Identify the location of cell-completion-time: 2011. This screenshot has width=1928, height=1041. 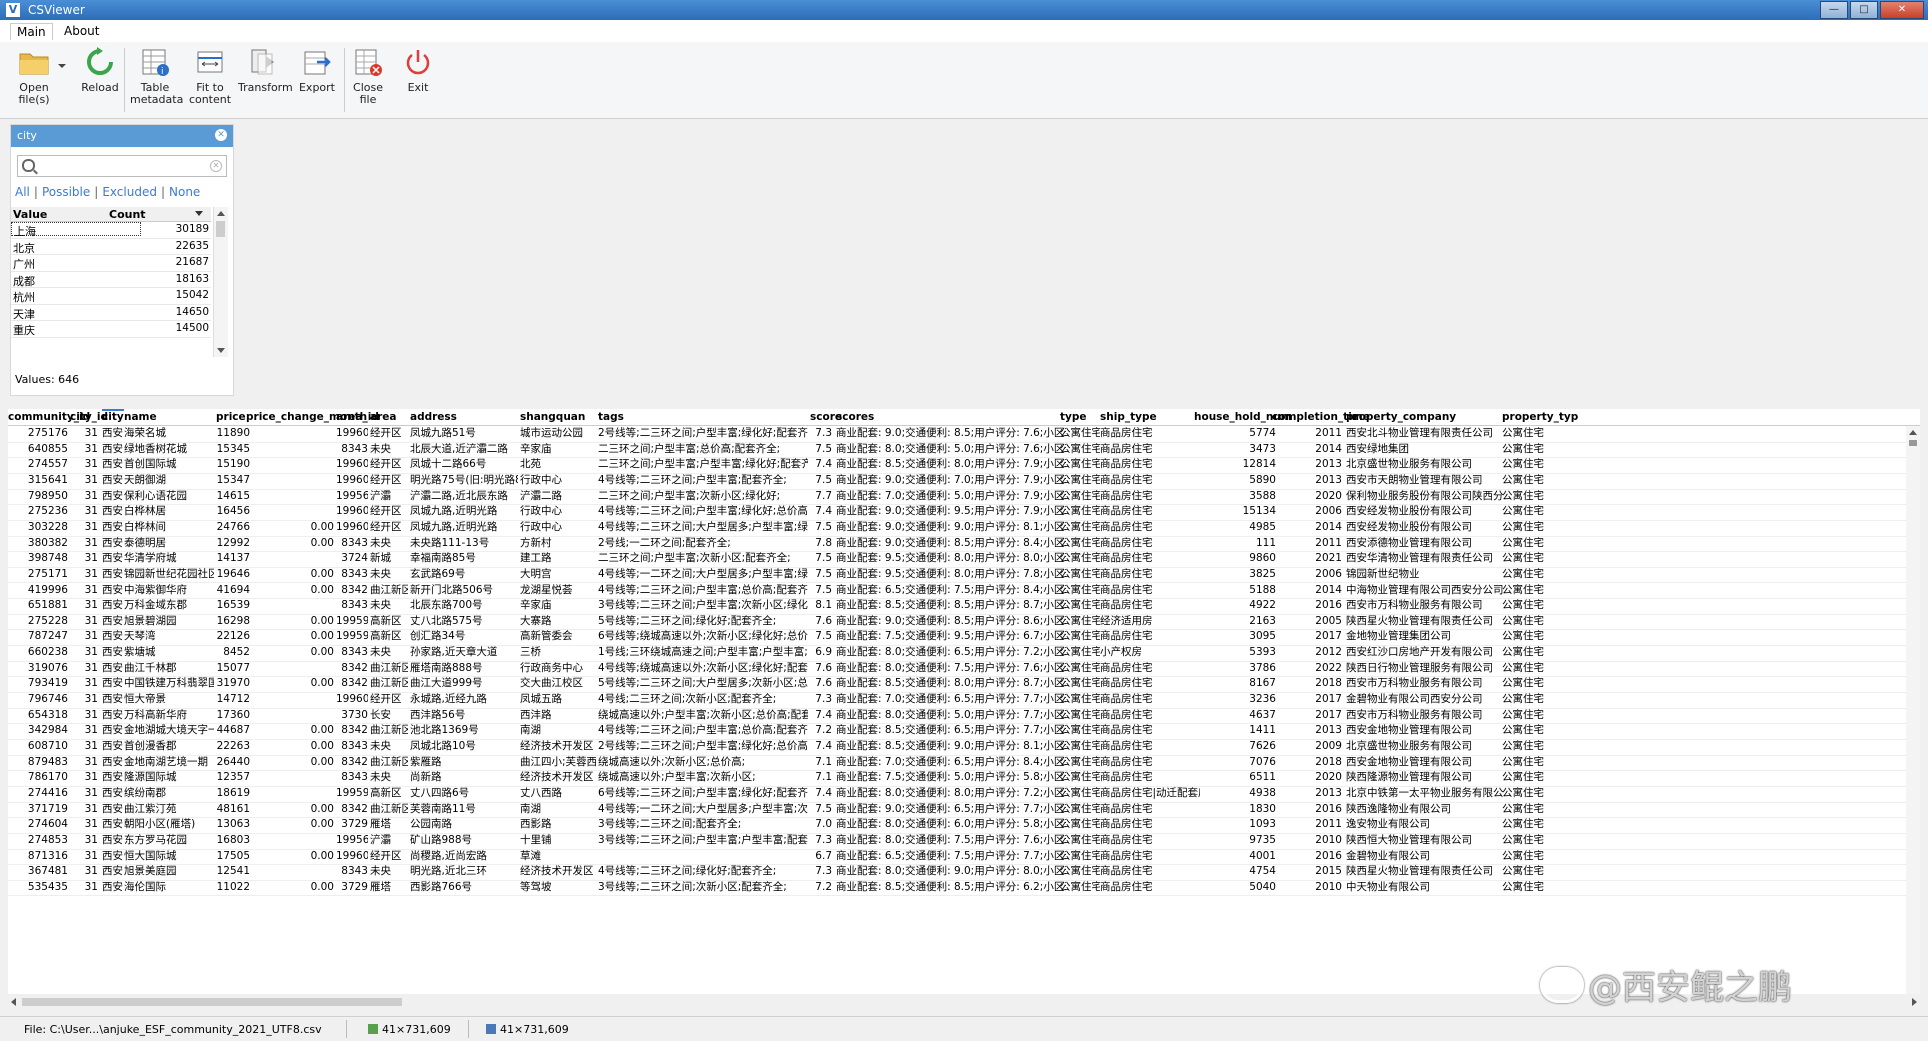
(1310, 824).